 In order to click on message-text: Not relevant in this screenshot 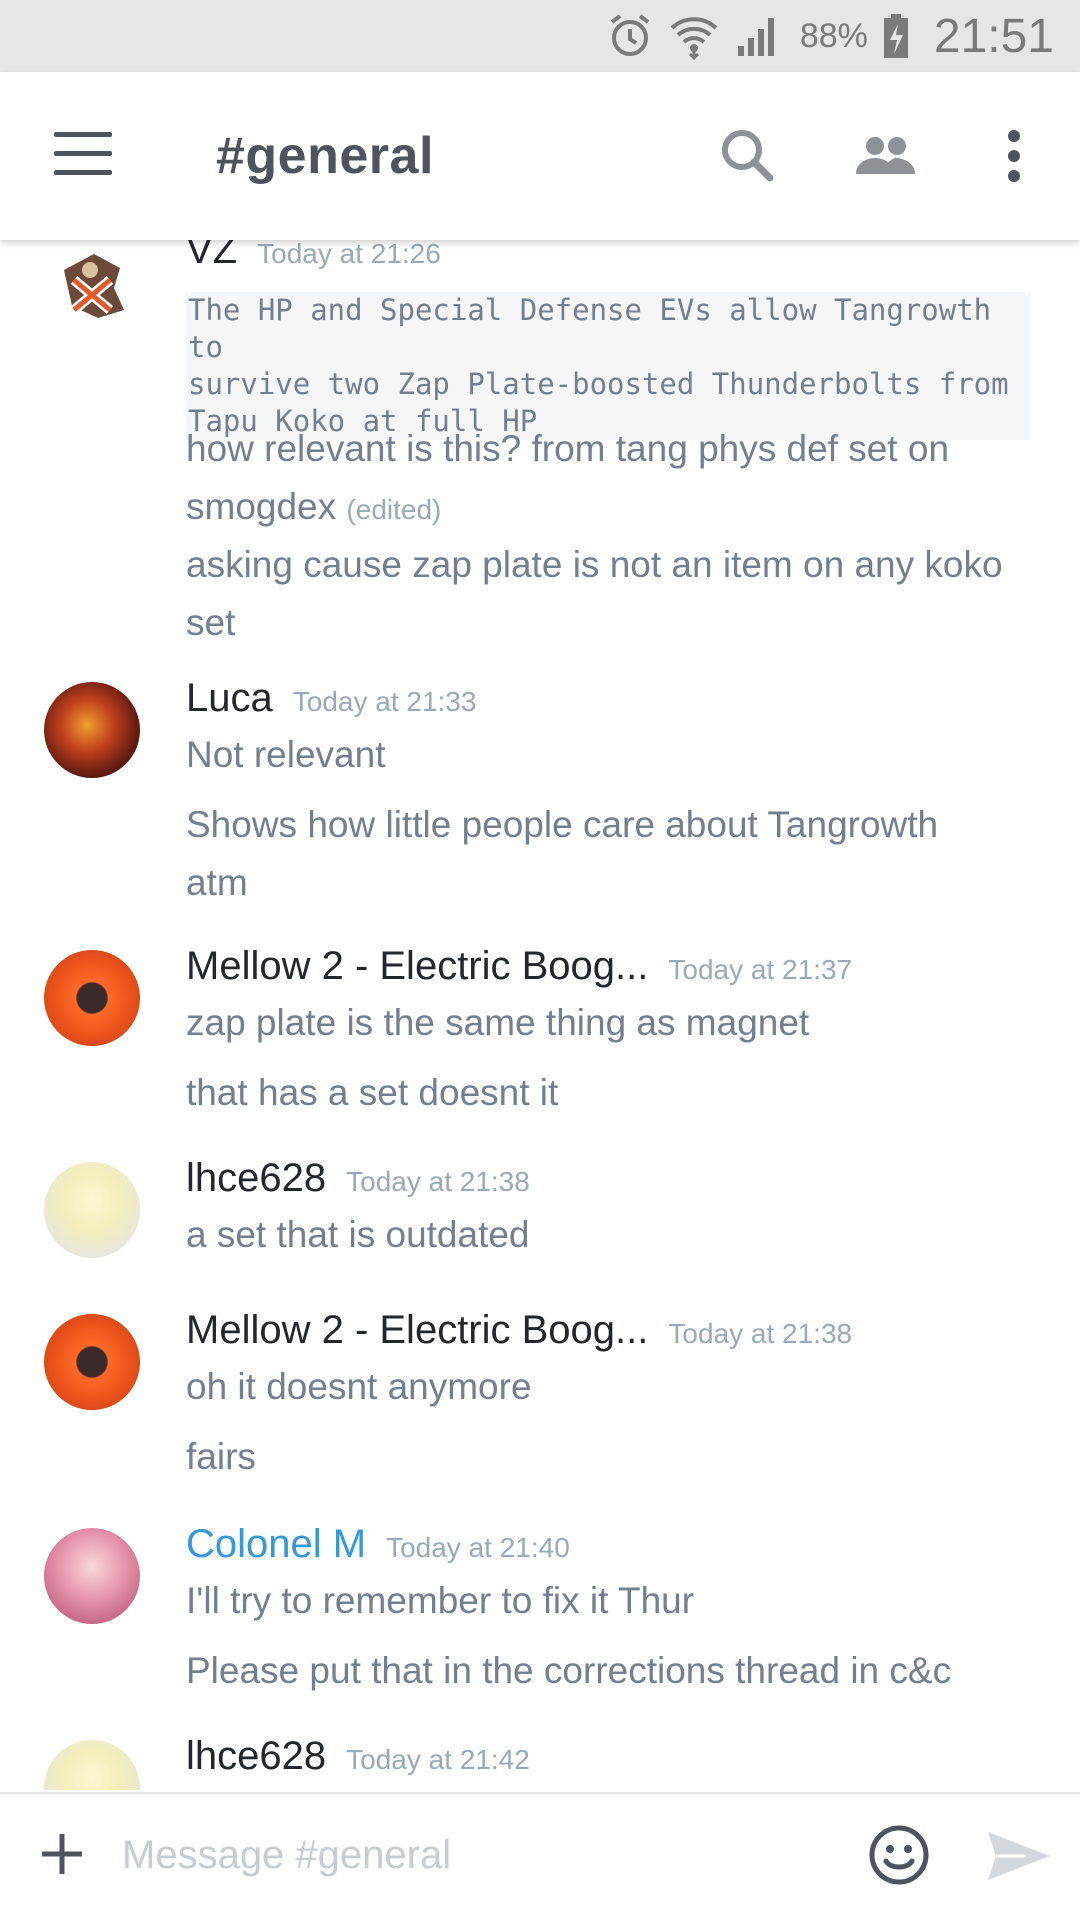, I will do `click(286, 754)`.